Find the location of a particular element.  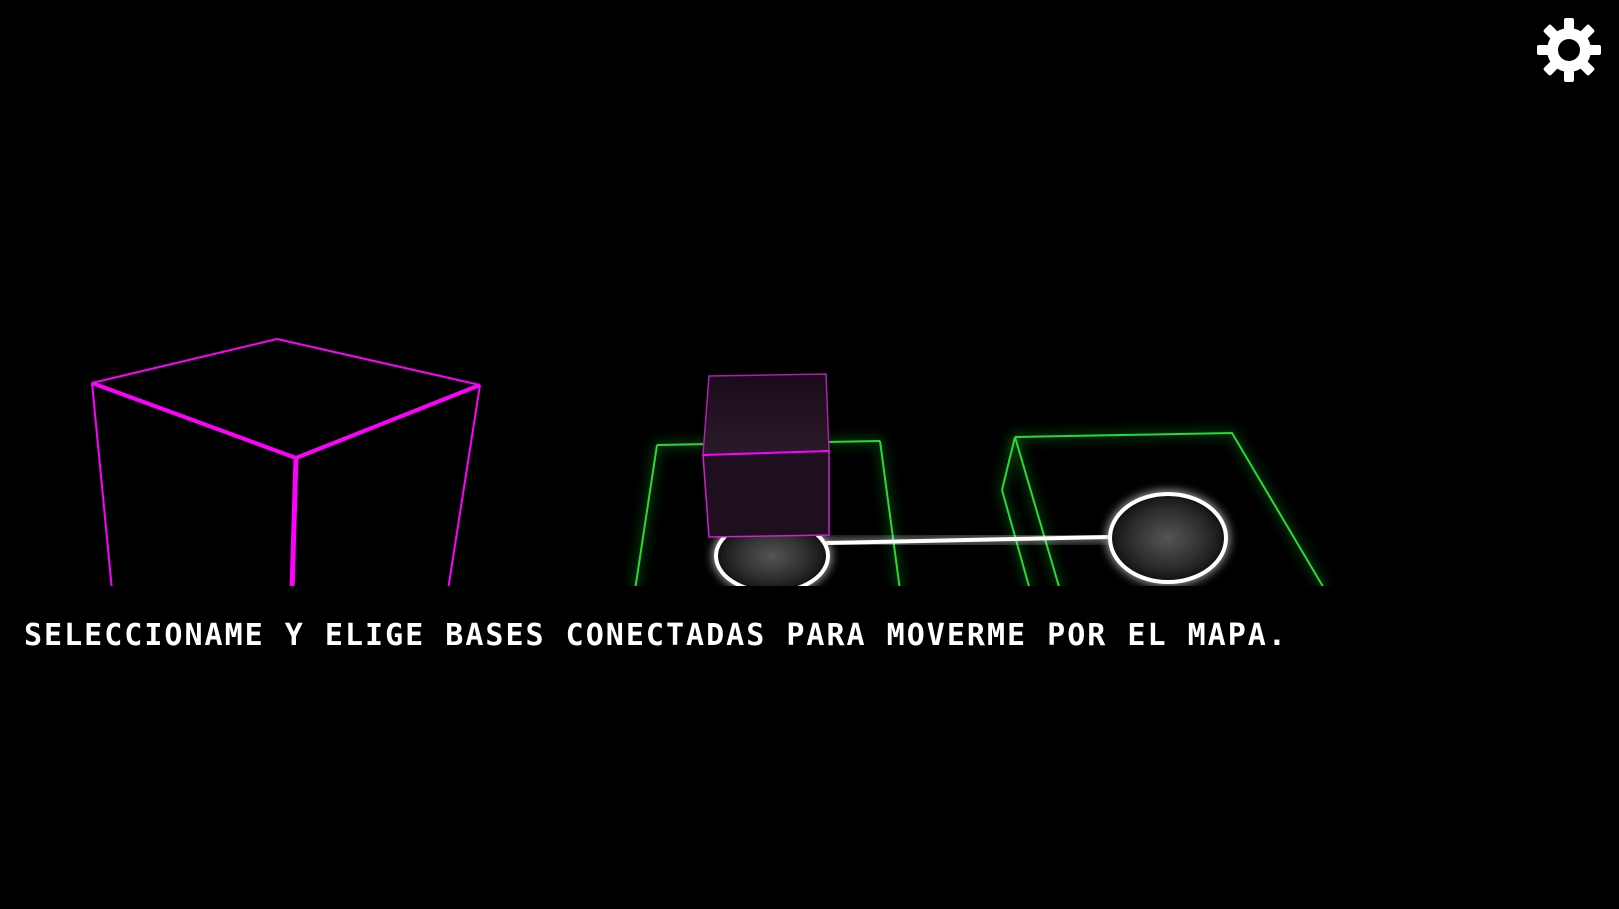

gear-icon is located at coordinates (1569, 50).